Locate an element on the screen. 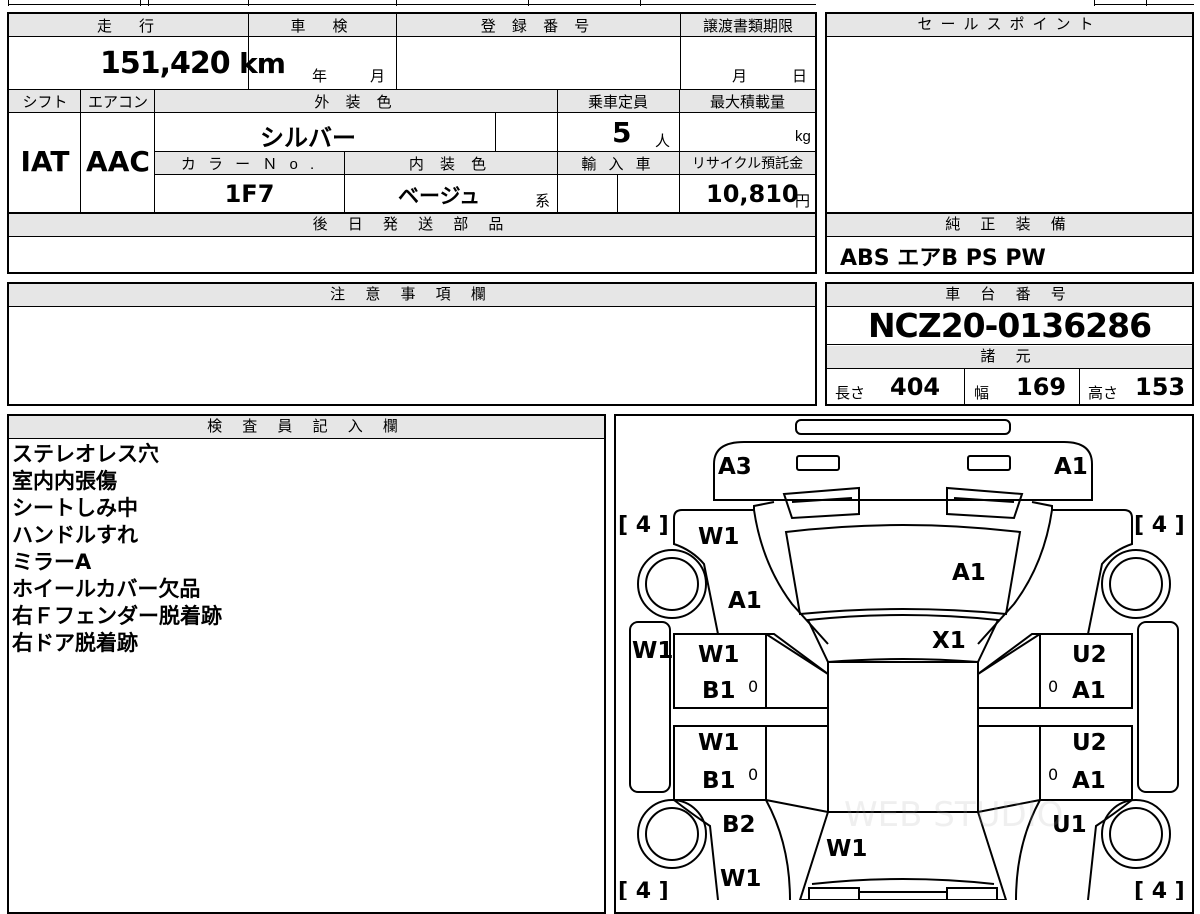 This screenshot has height=914, width=1200. note-item: ミラーA is located at coordinates (52, 562).